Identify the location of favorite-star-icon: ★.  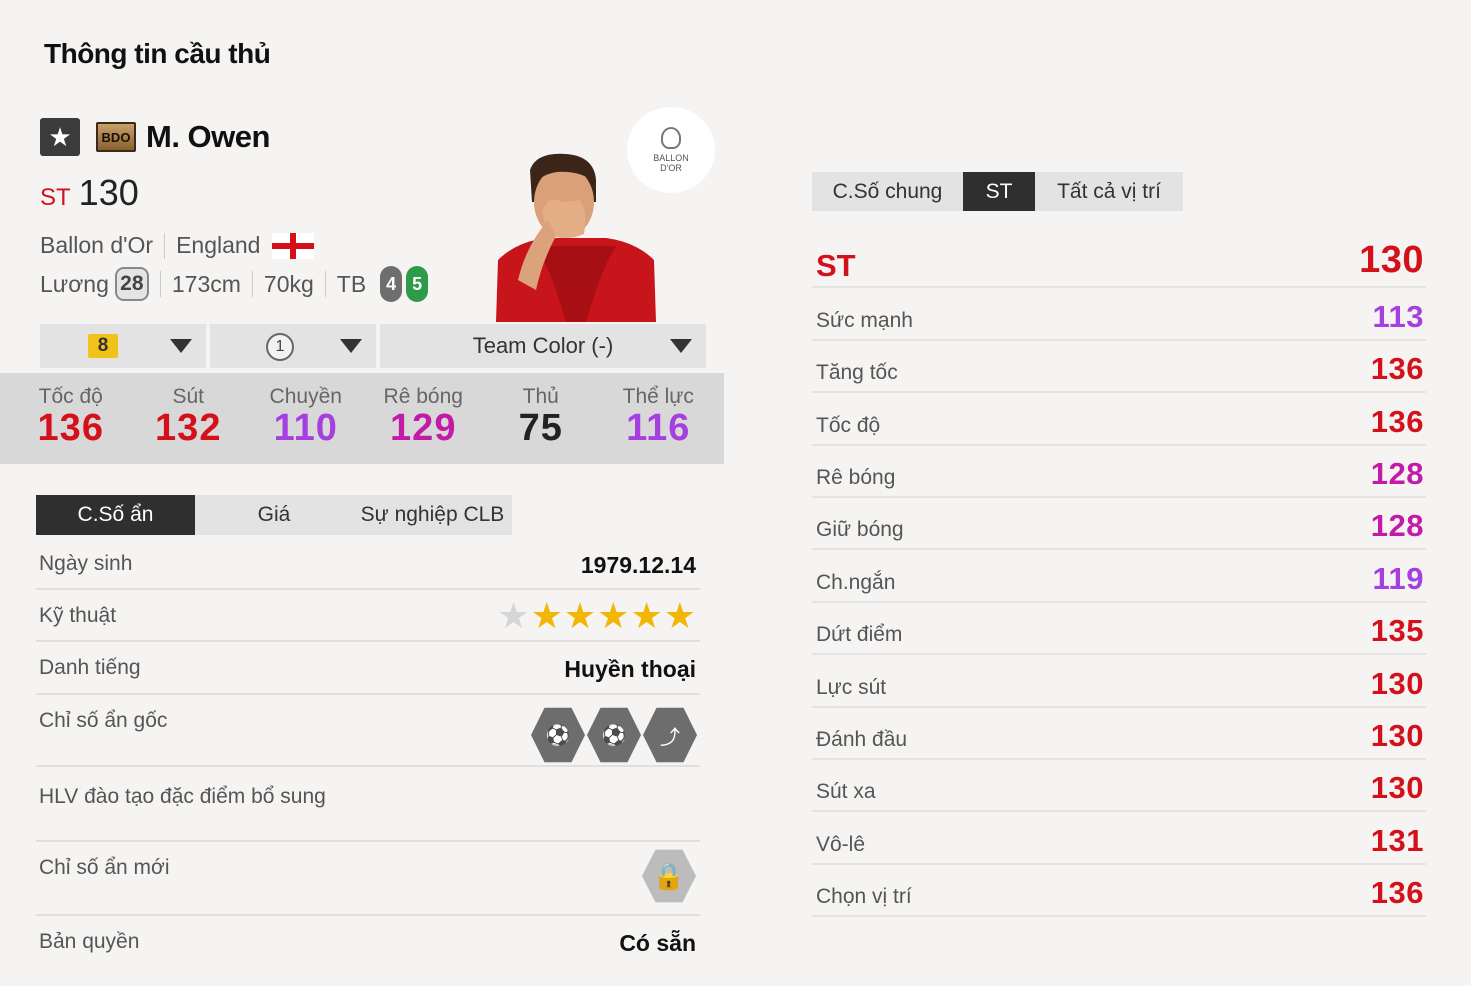
(60, 137).